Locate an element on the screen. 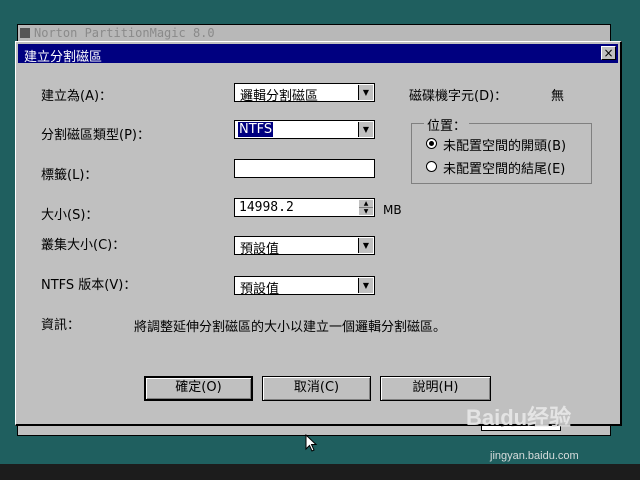 The width and height of the screenshot is (640, 480). cluster-size-select: 預設值 ▼ is located at coordinates (304, 246).